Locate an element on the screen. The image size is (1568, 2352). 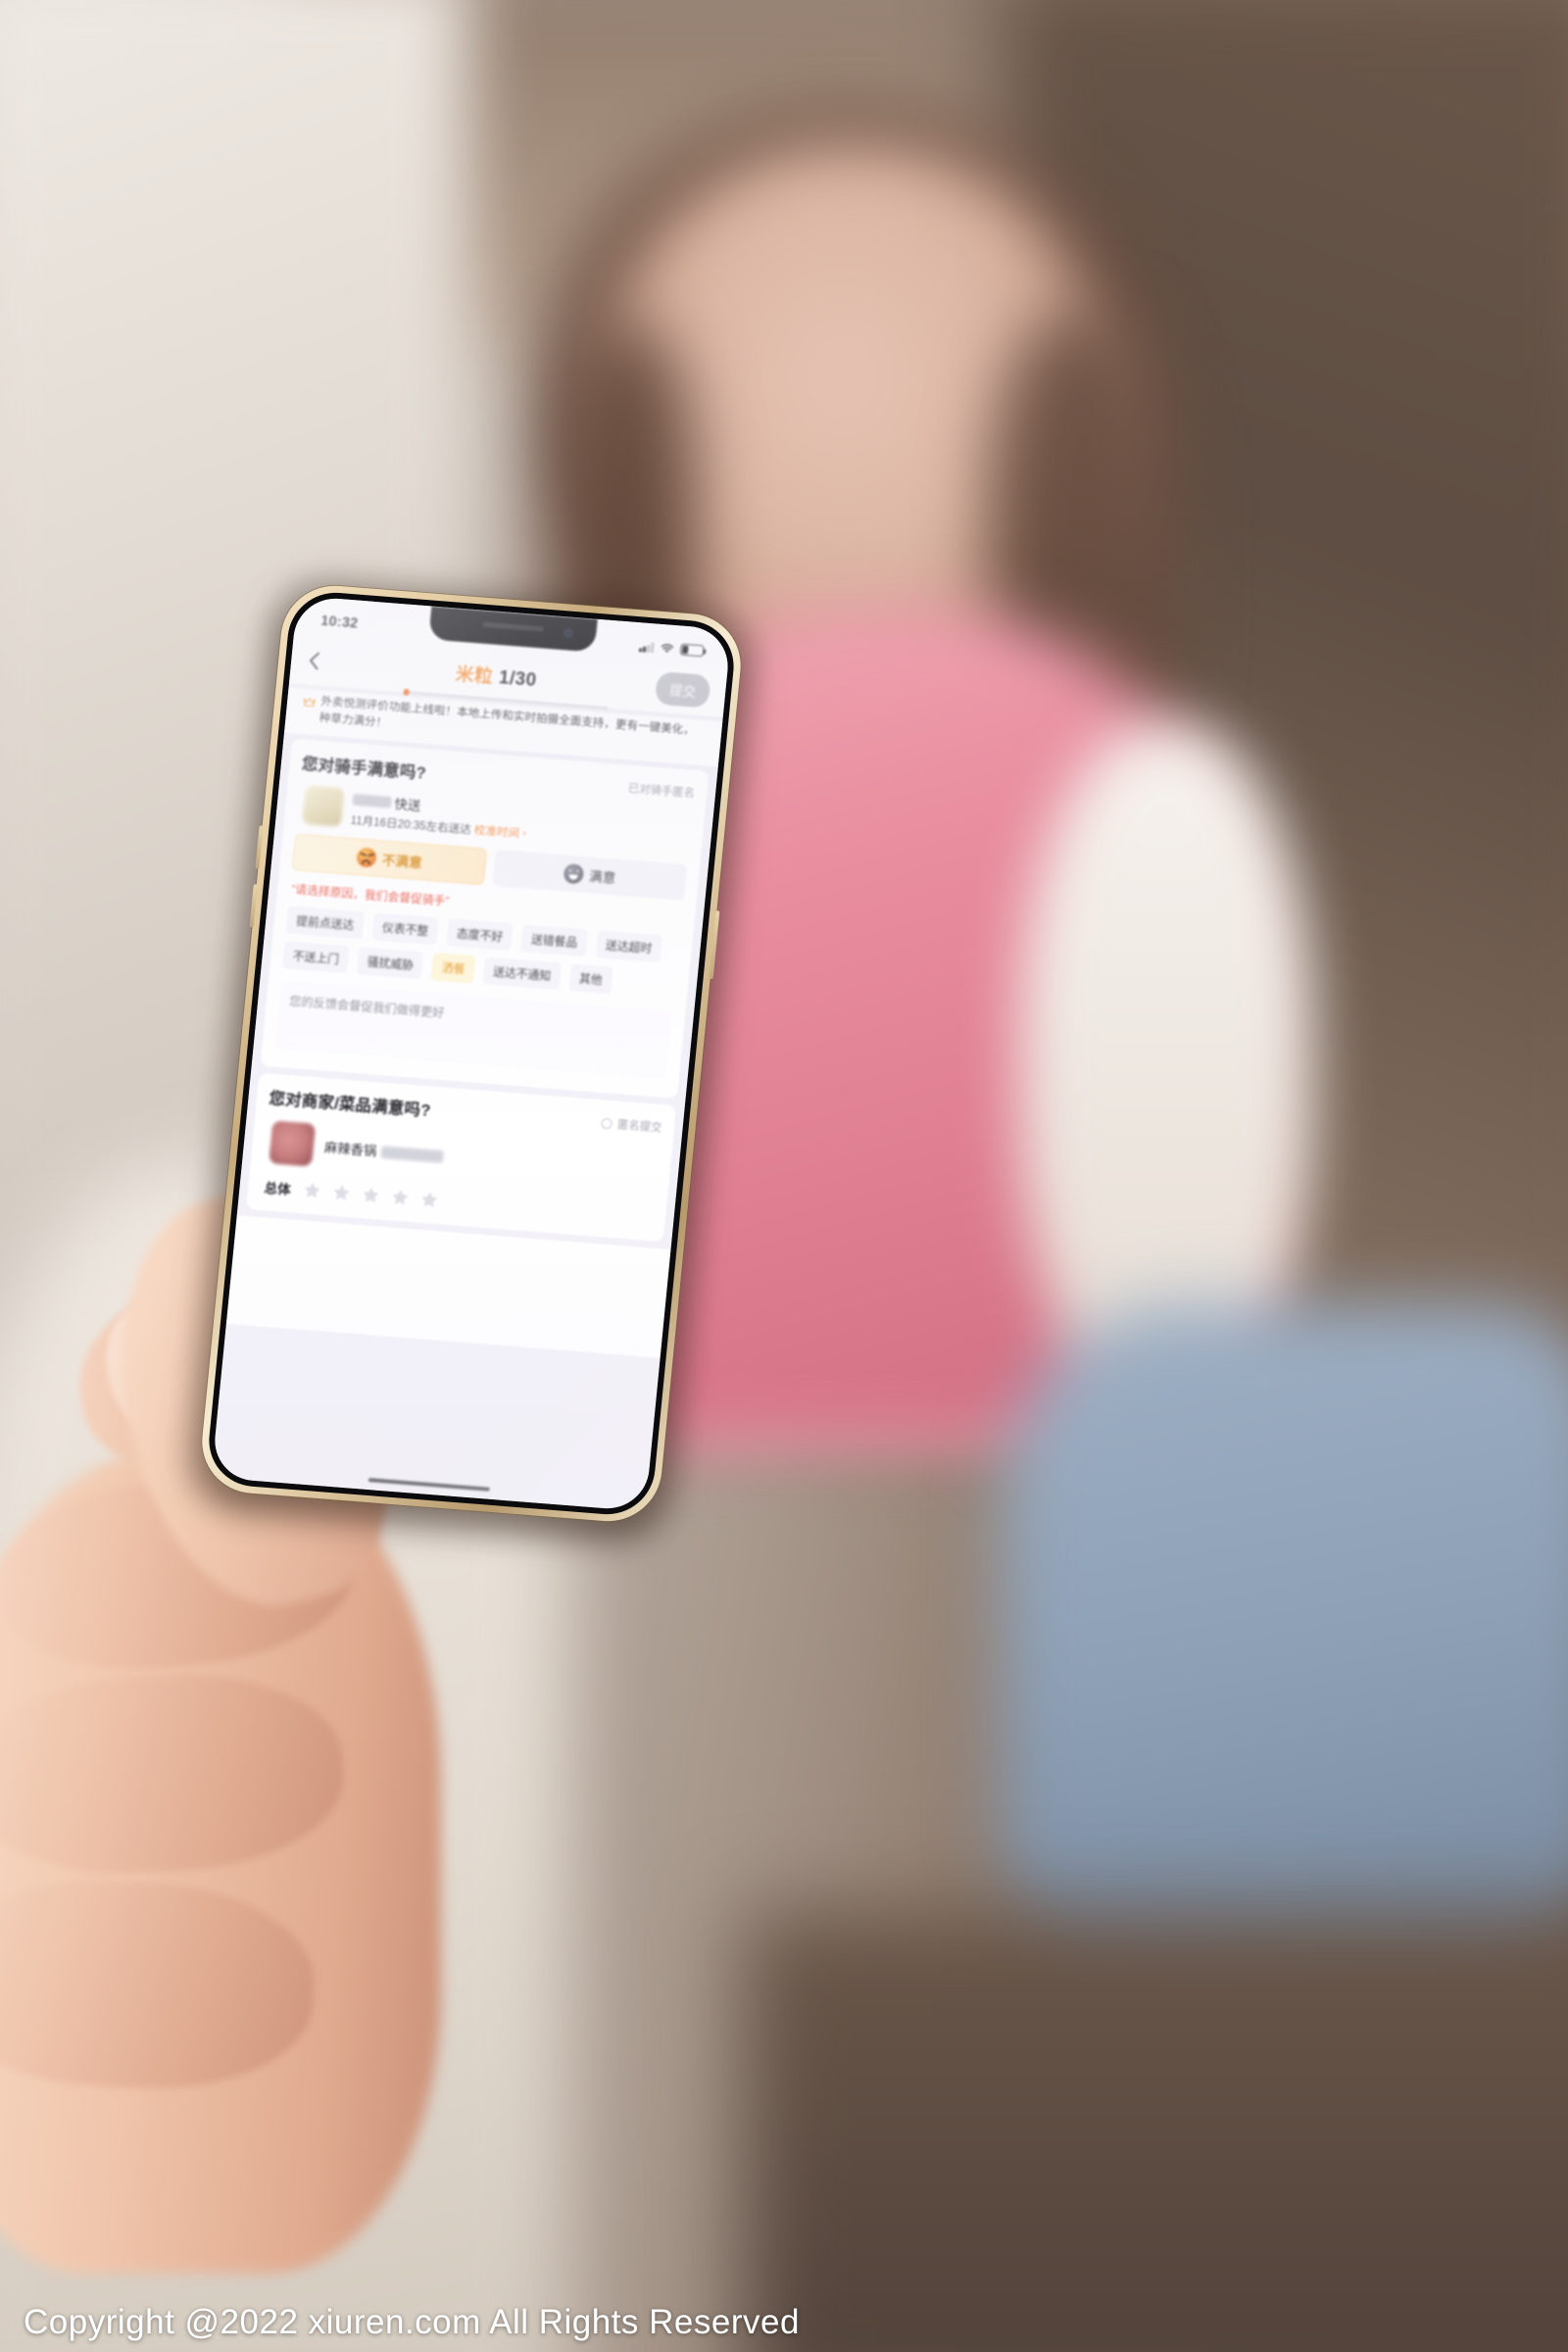
dish-thumbnail is located at coordinates (293, 1143).